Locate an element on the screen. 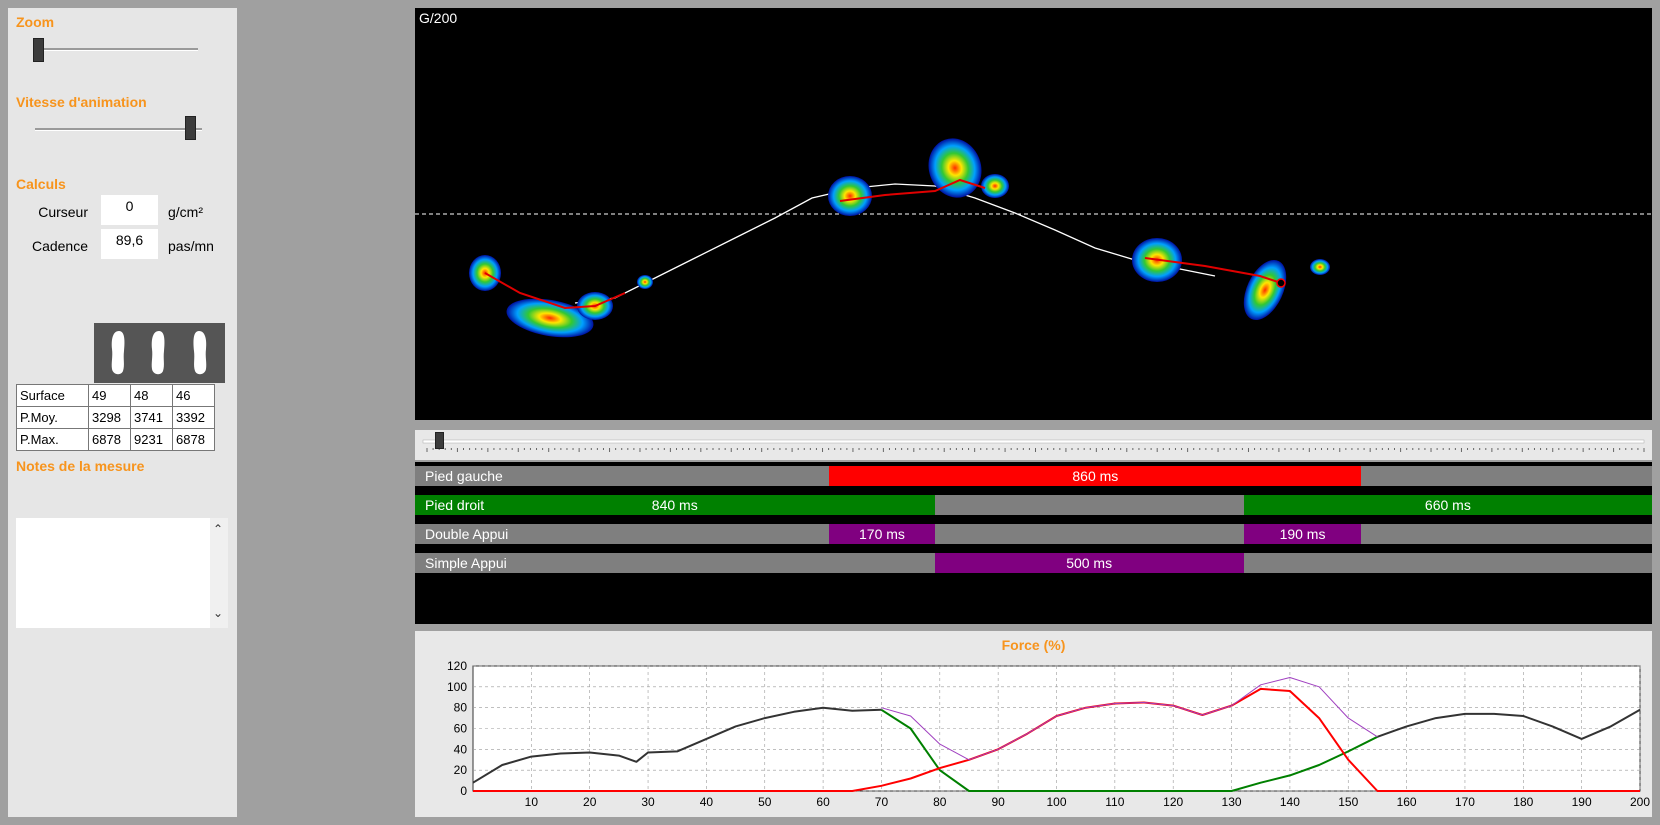 This screenshot has width=1660, height=825. stat-value: 3298 is located at coordinates (109, 417).